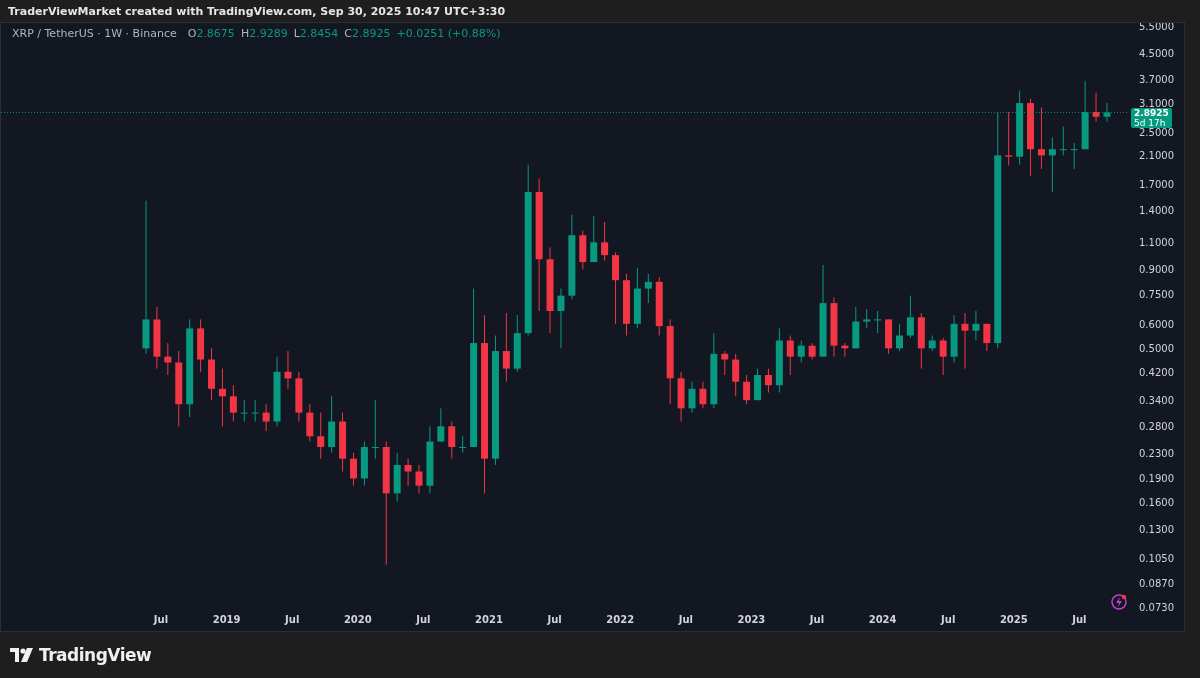  Describe the element at coordinates (1156, 530) in the screenshot. I see `axis-label: 0.1300` at that location.